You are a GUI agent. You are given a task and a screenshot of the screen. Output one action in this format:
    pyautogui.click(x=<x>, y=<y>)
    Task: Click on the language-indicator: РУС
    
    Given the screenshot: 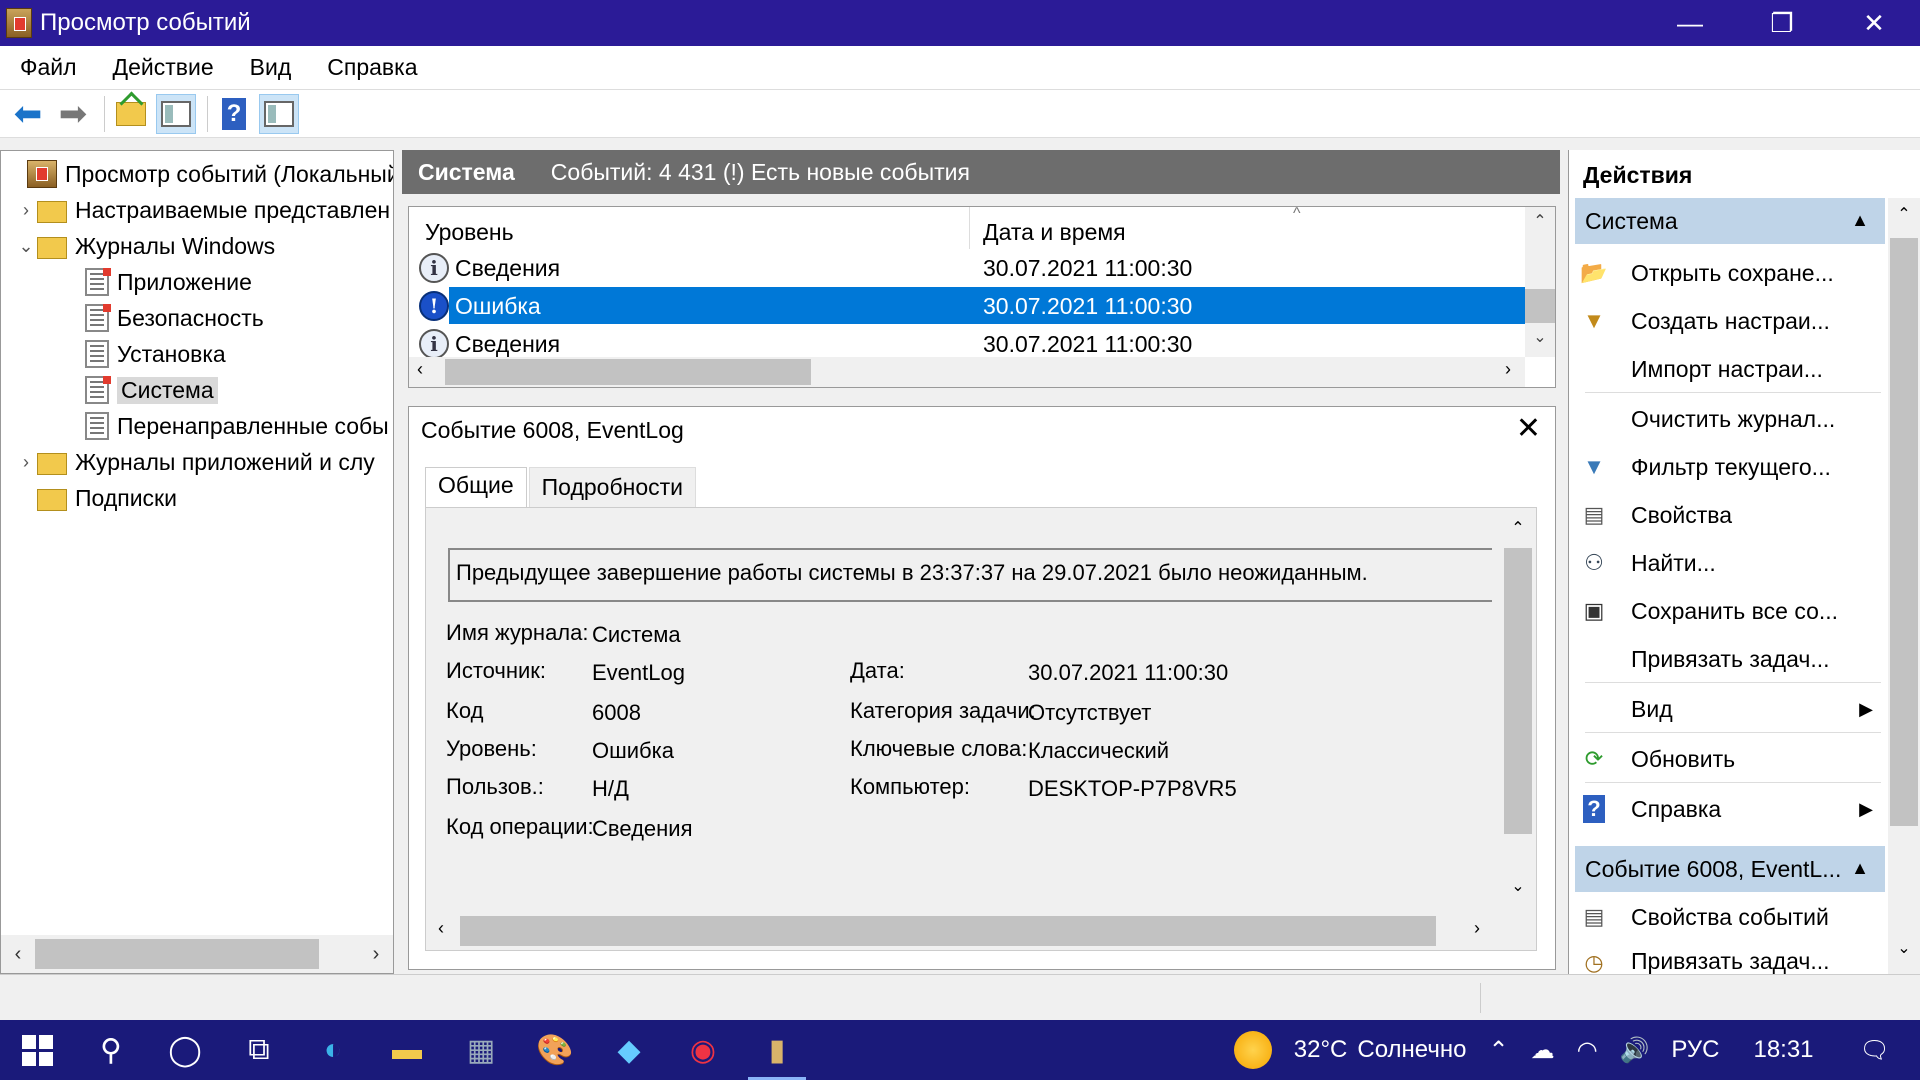 What is the action you would take?
    pyautogui.click(x=1695, y=1050)
    